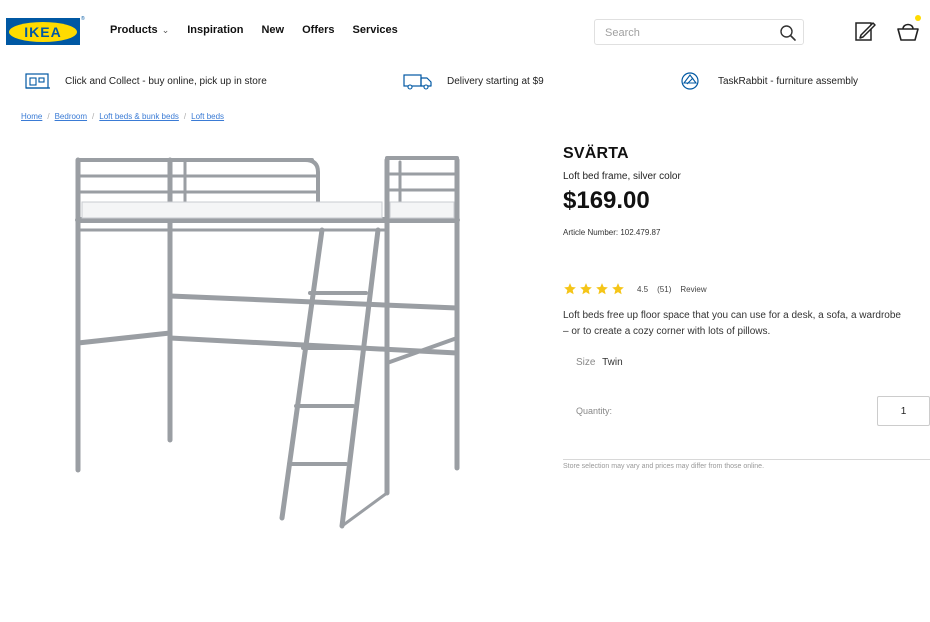  I want to click on nav-inspiration-label: Inspiration, so click(215, 30).